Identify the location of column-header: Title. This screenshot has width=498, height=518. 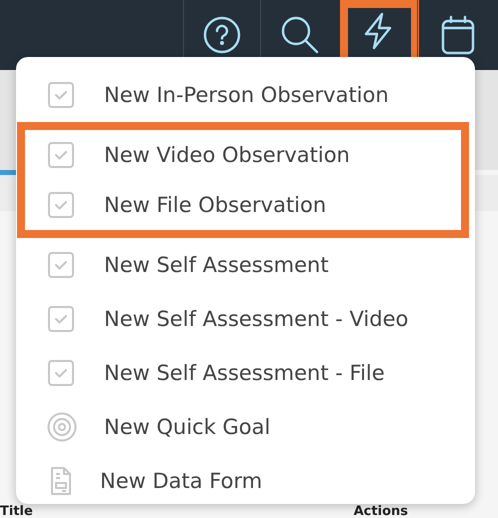
(16, 511).